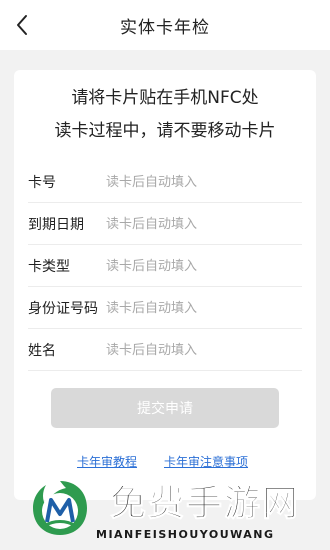  I want to click on id-number-input, so click(201, 308).